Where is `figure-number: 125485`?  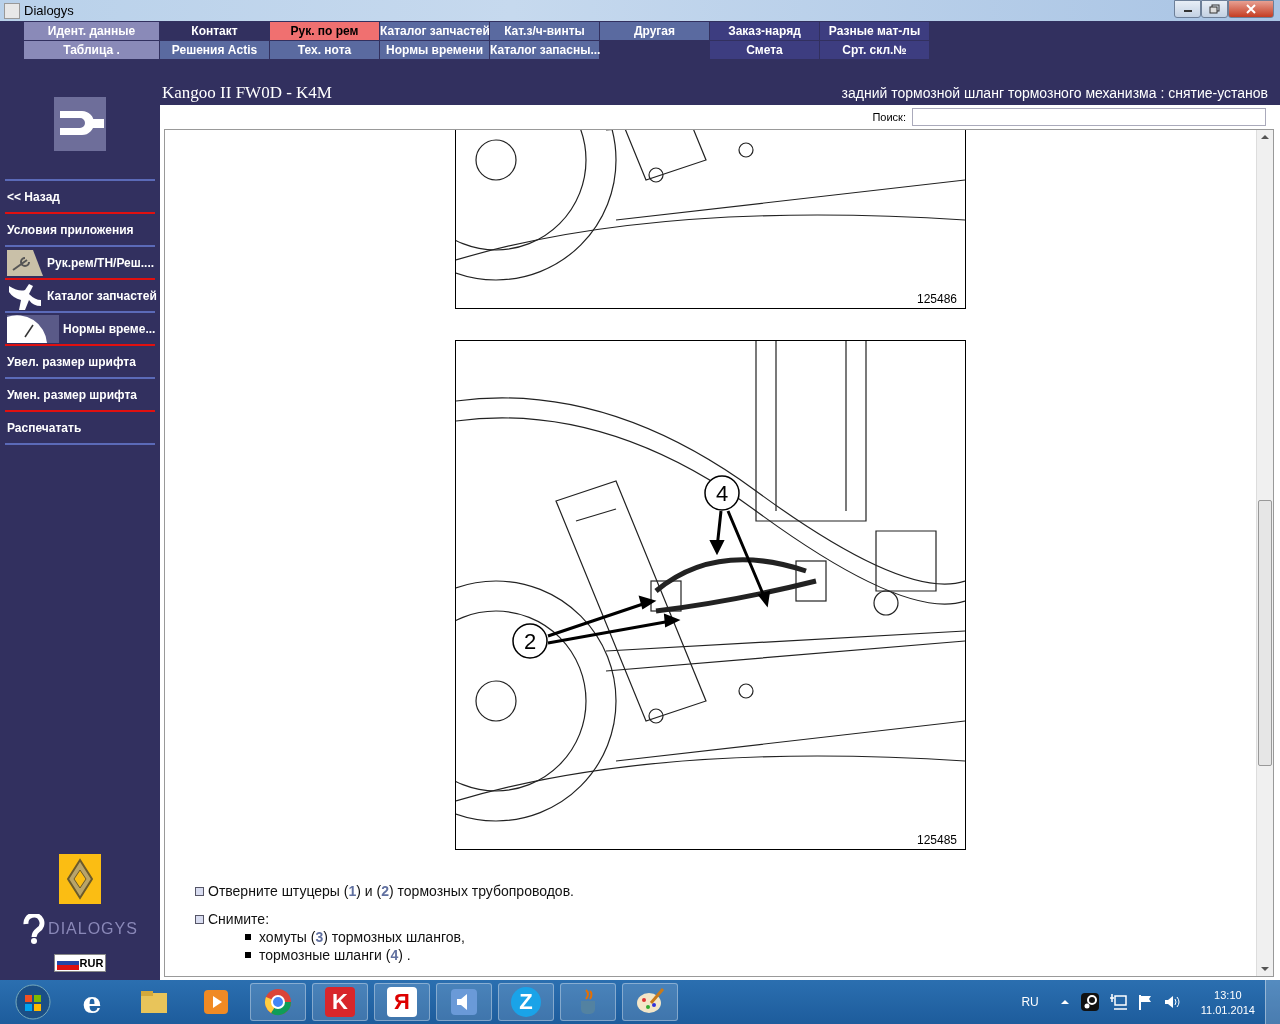 figure-number: 125485 is located at coordinates (936, 840).